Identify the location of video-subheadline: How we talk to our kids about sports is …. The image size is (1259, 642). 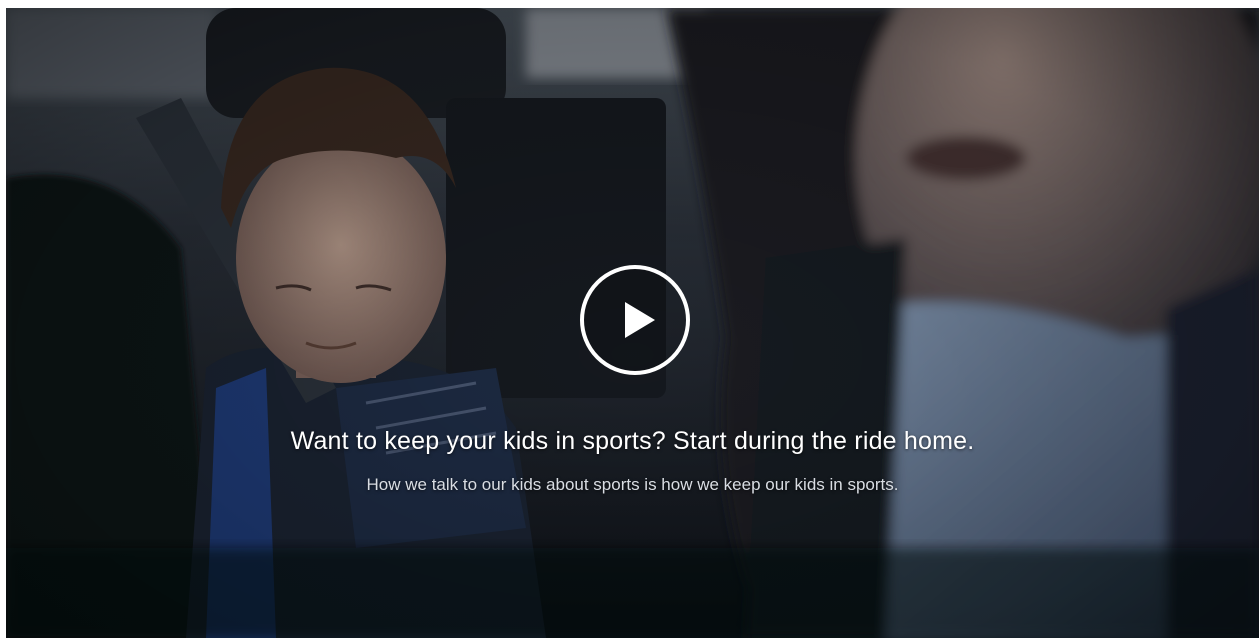
(632, 484).